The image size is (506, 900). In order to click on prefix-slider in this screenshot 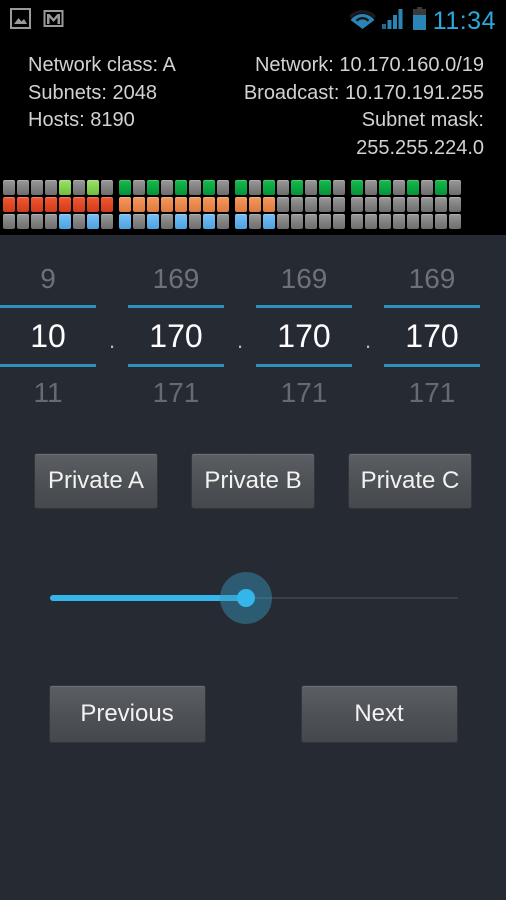, I will do `click(253, 599)`.